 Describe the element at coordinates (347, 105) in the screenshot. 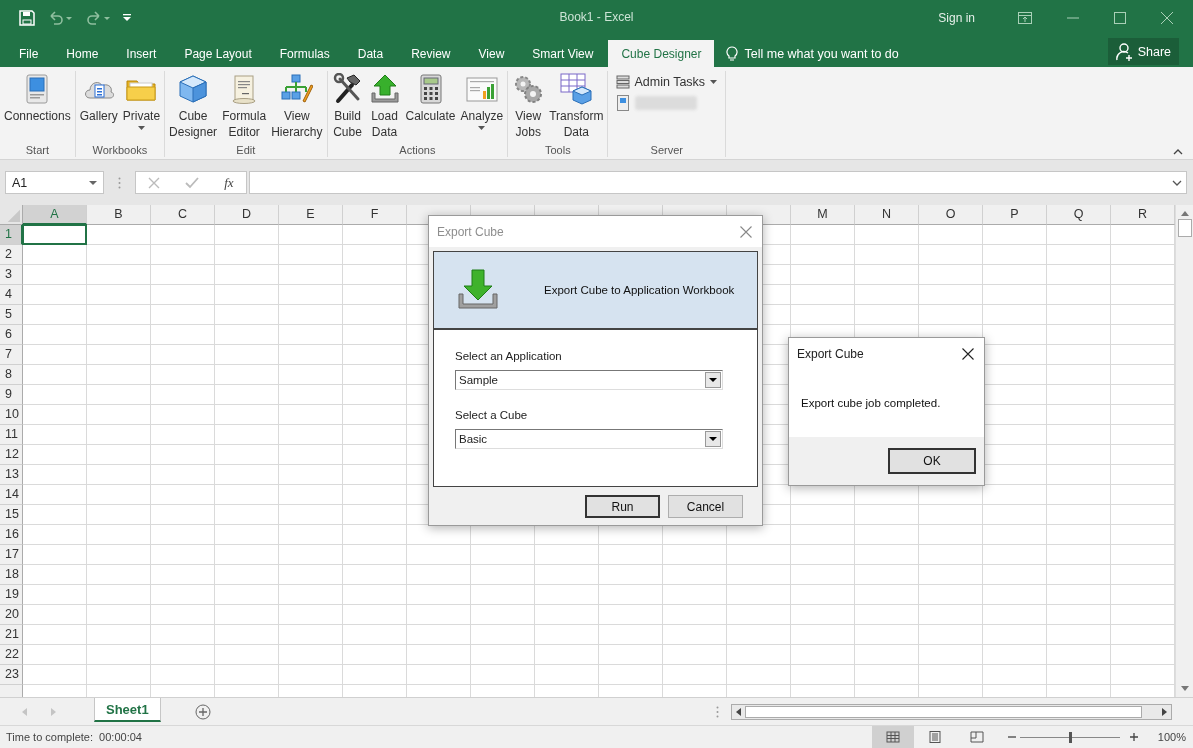

I see `ribbon-button: Build Cube` at that location.